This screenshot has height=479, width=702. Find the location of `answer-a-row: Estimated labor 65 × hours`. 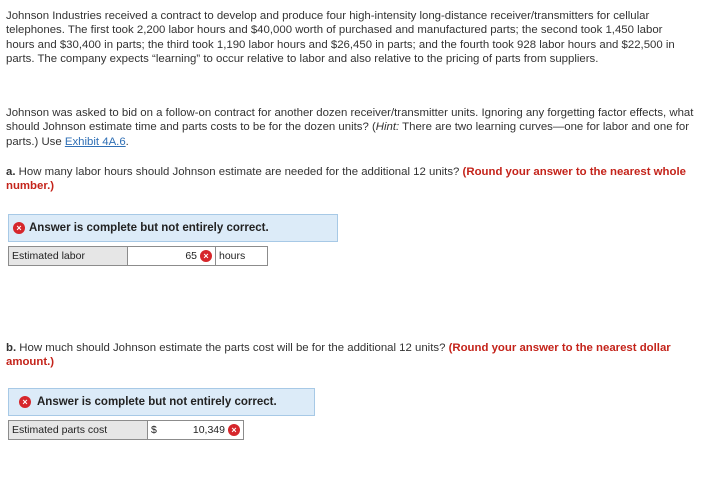

answer-a-row: Estimated labor 65 × hours is located at coordinates (138, 256).